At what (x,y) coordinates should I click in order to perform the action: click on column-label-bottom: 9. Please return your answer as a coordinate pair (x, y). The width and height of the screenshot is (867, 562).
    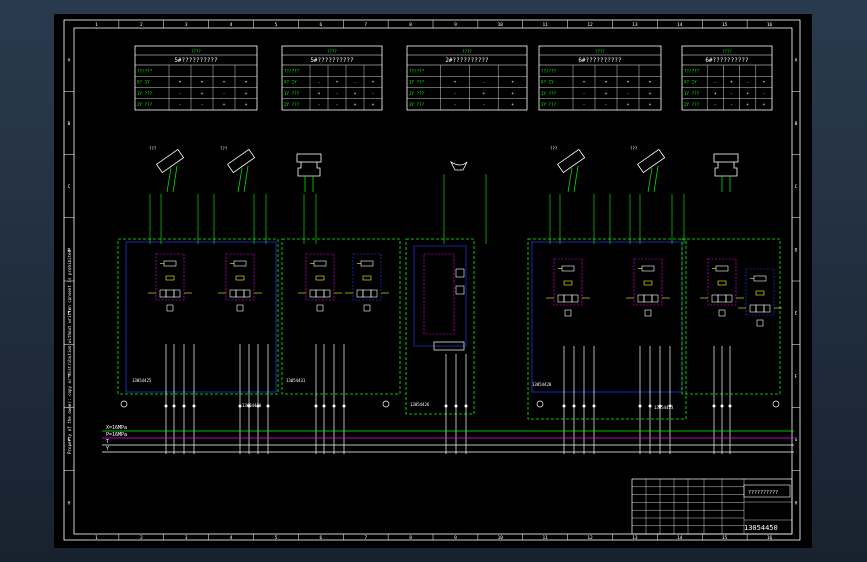
    Looking at the image, I should click on (455, 538).